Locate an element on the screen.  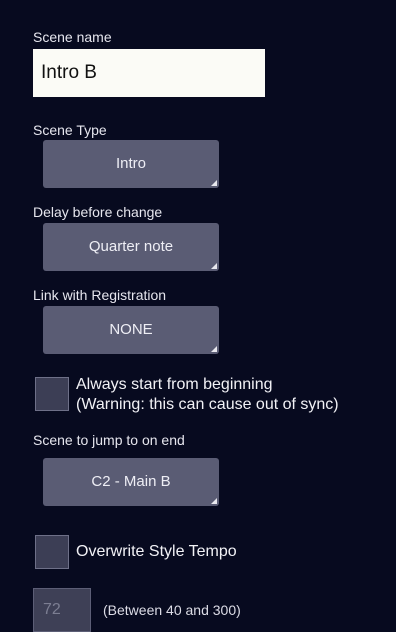
registration-dropdown: NONE is located at coordinates (131, 330).